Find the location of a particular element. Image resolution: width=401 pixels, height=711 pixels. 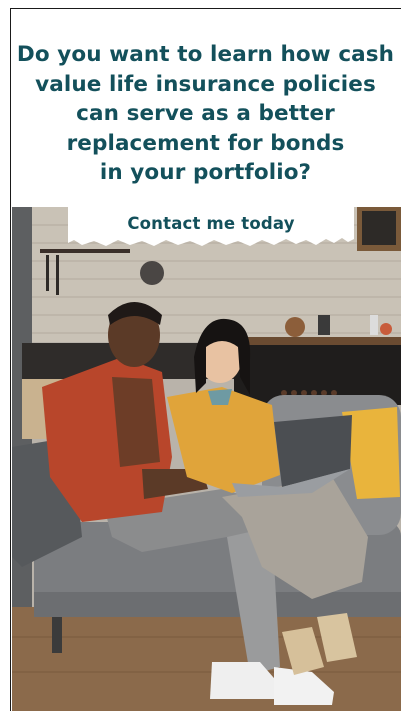

headline-line-2: value life insurance policies is located at coordinates (205, 84).